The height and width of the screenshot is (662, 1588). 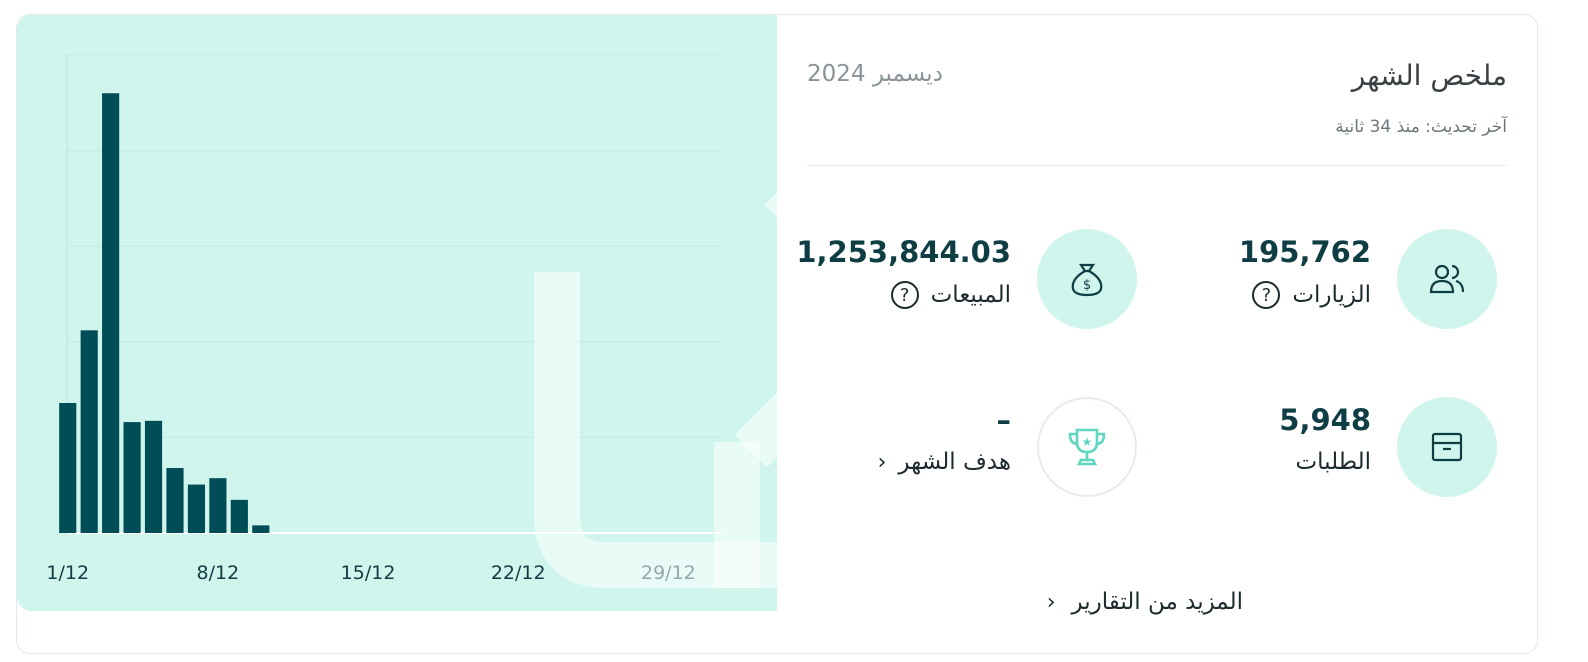 What do you see at coordinates (1421, 127) in the screenshot?
I see `last-updated-text: آخر تحديث: منذ 34 ثانية` at bounding box center [1421, 127].